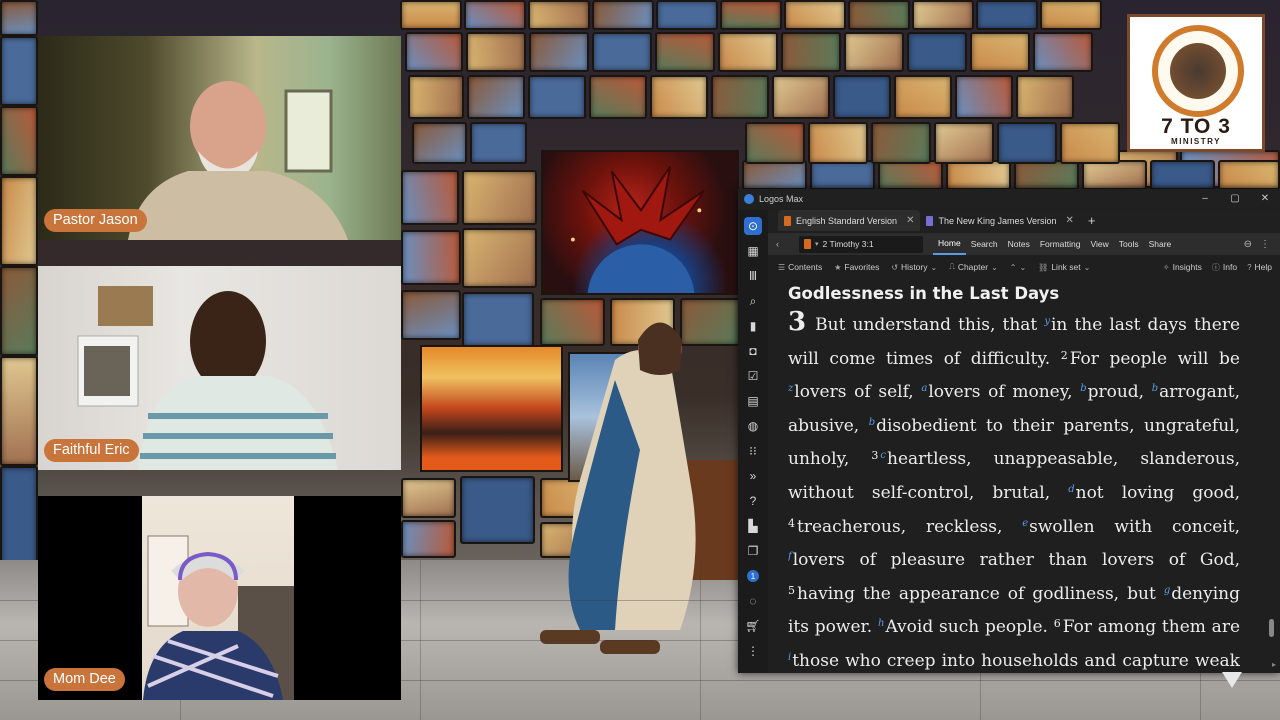  I want to click on verse-number: 2, so click(1064, 355).